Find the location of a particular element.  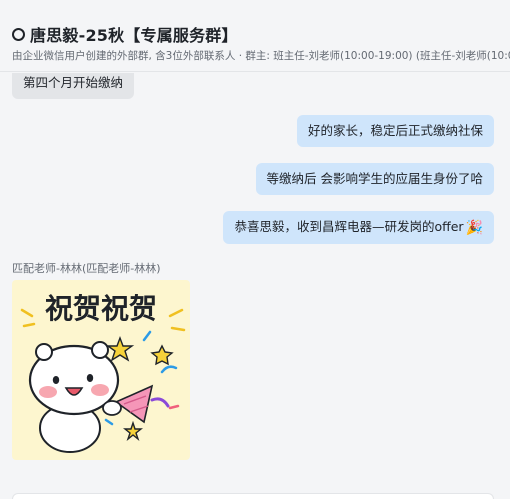

message-text: 第四个月开始缴纳 is located at coordinates (73, 82).